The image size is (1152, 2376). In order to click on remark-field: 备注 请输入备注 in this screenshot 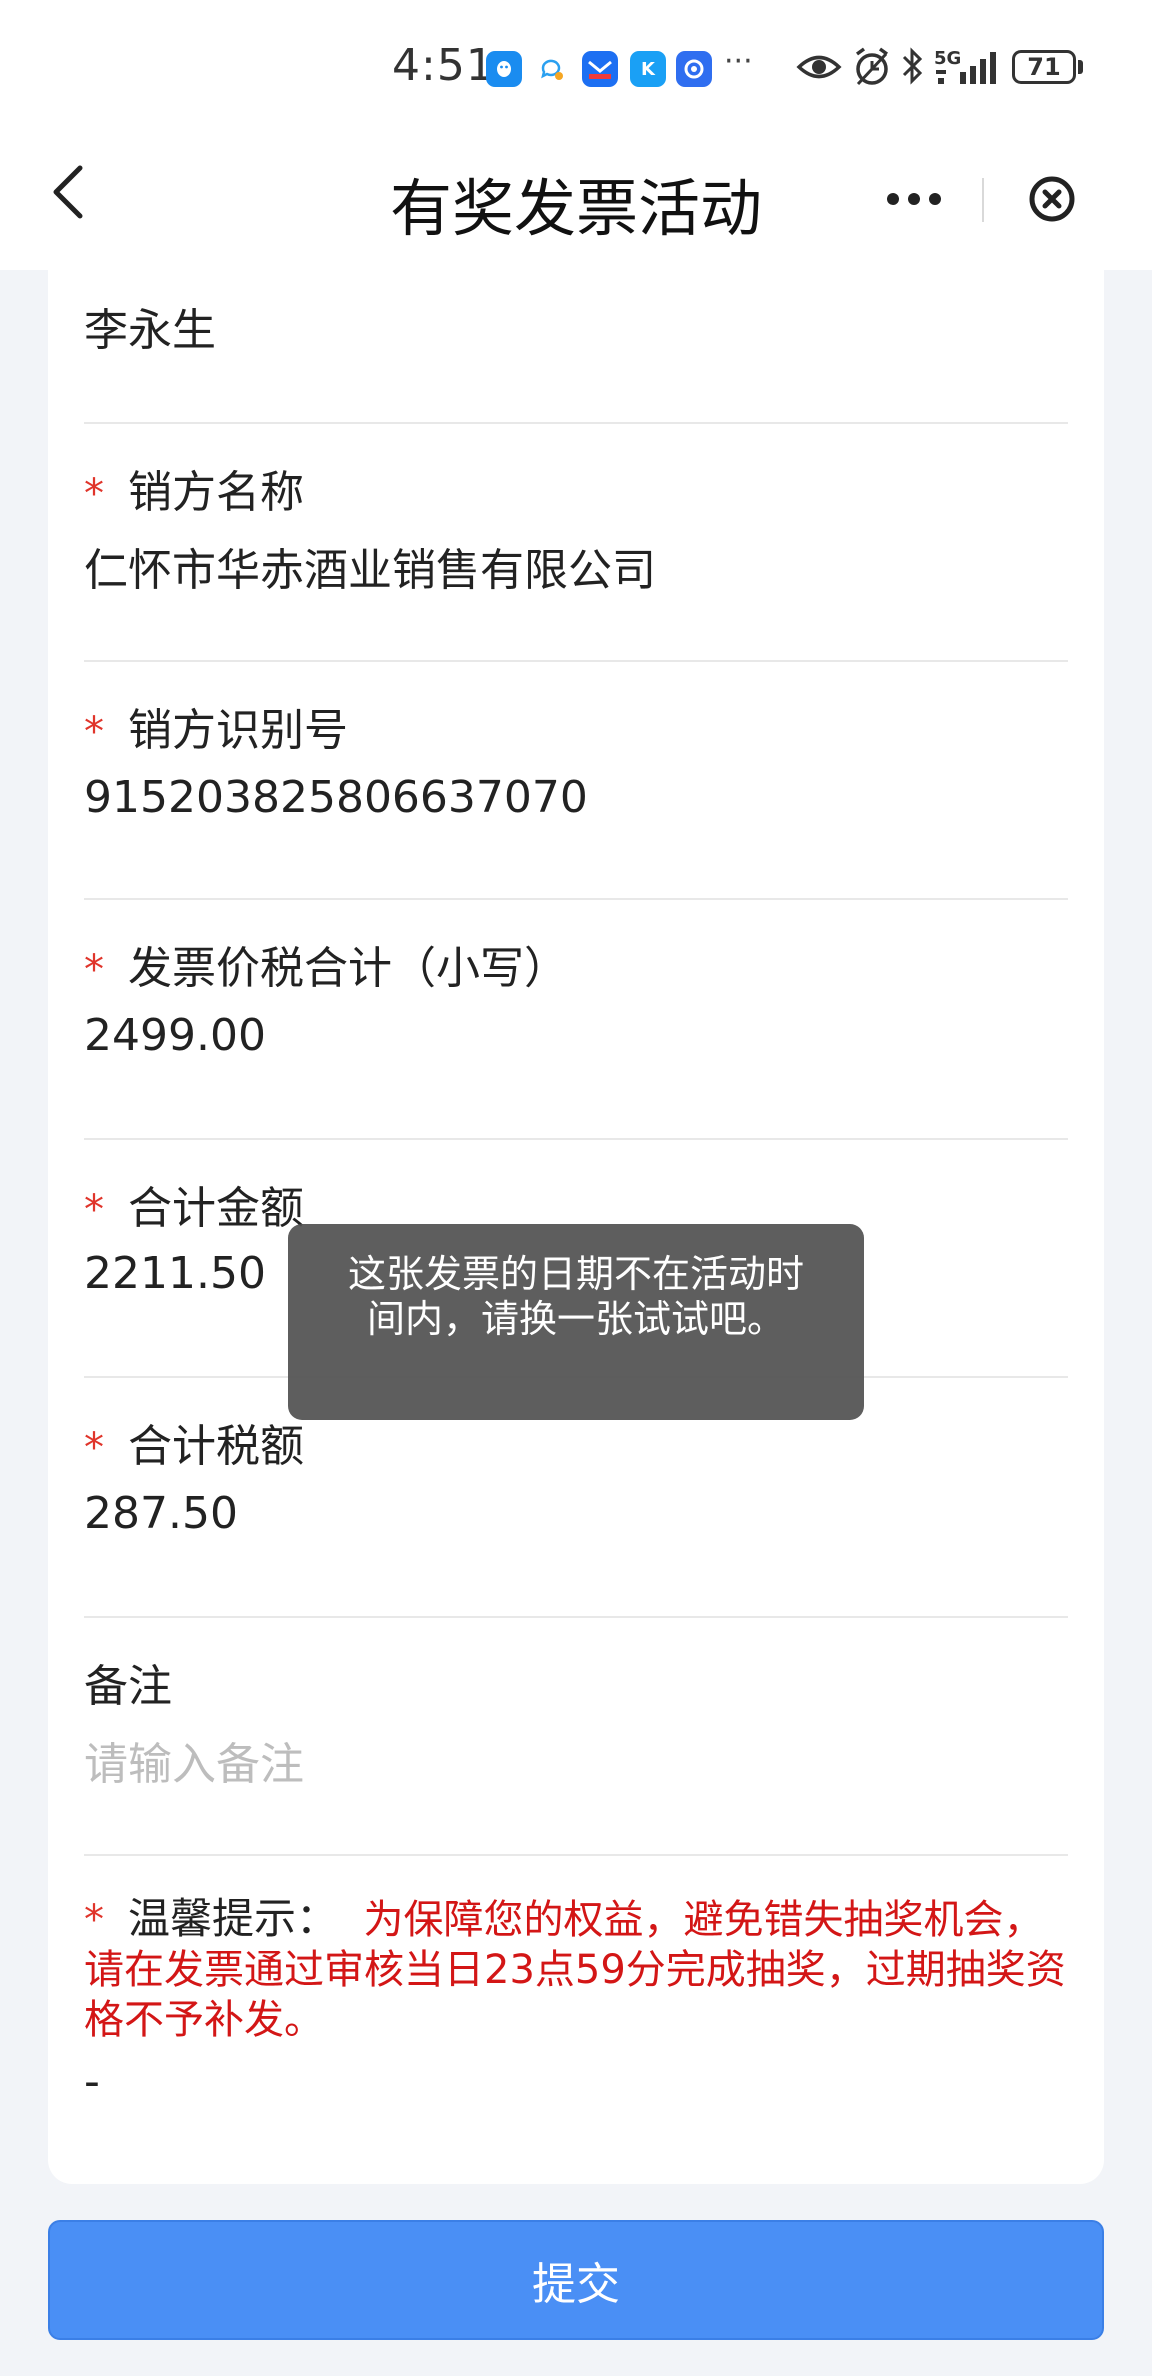, I will do `click(576, 1737)`.